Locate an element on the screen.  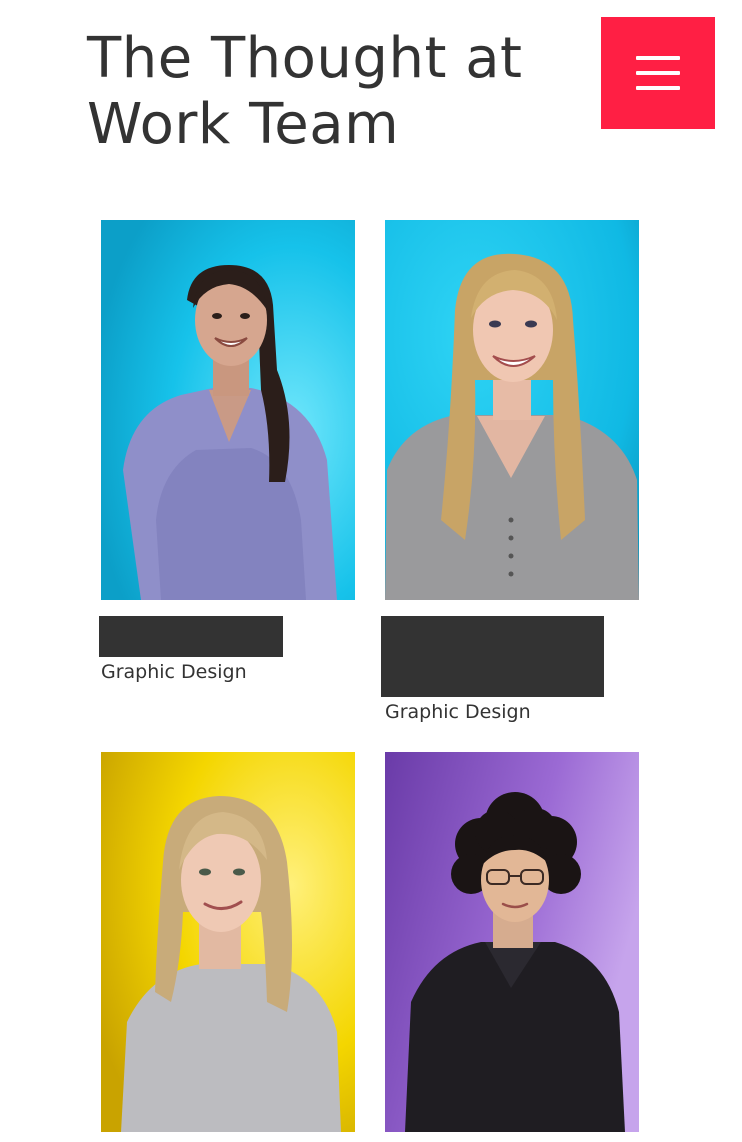
team-member-card: Graphic Design is located at coordinates (227, 460).